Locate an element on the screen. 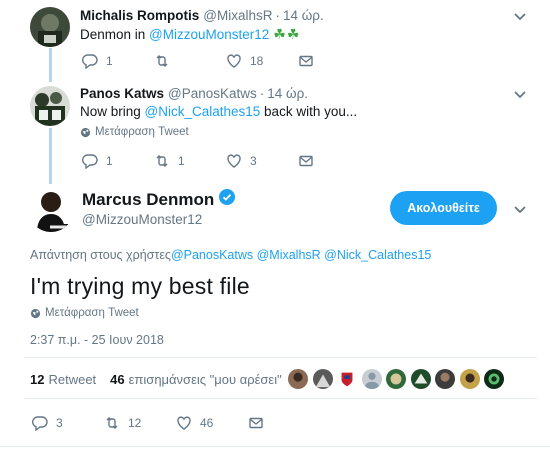 This screenshot has height=461, width=550. author-handle: @MixalhsR is located at coordinates (237, 15).